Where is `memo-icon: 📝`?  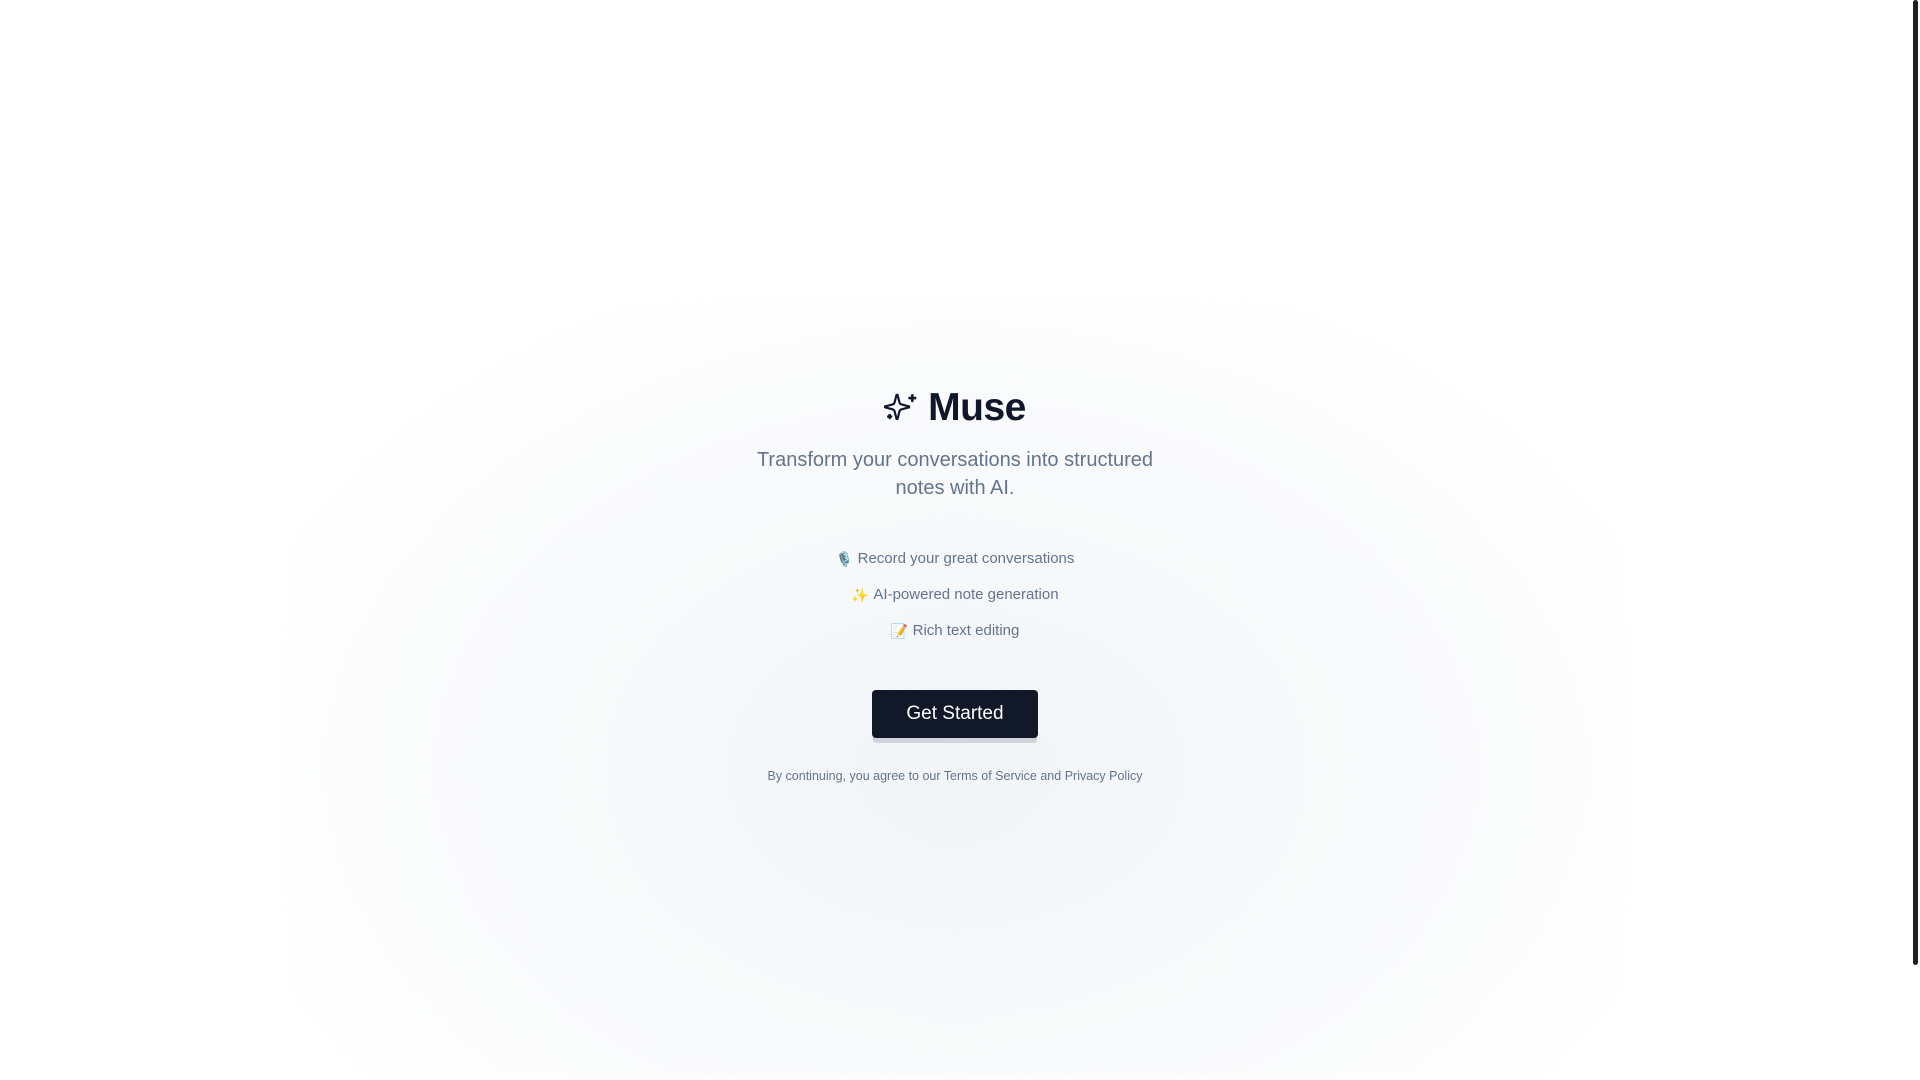
memo-icon: 📝 is located at coordinates (899, 631).